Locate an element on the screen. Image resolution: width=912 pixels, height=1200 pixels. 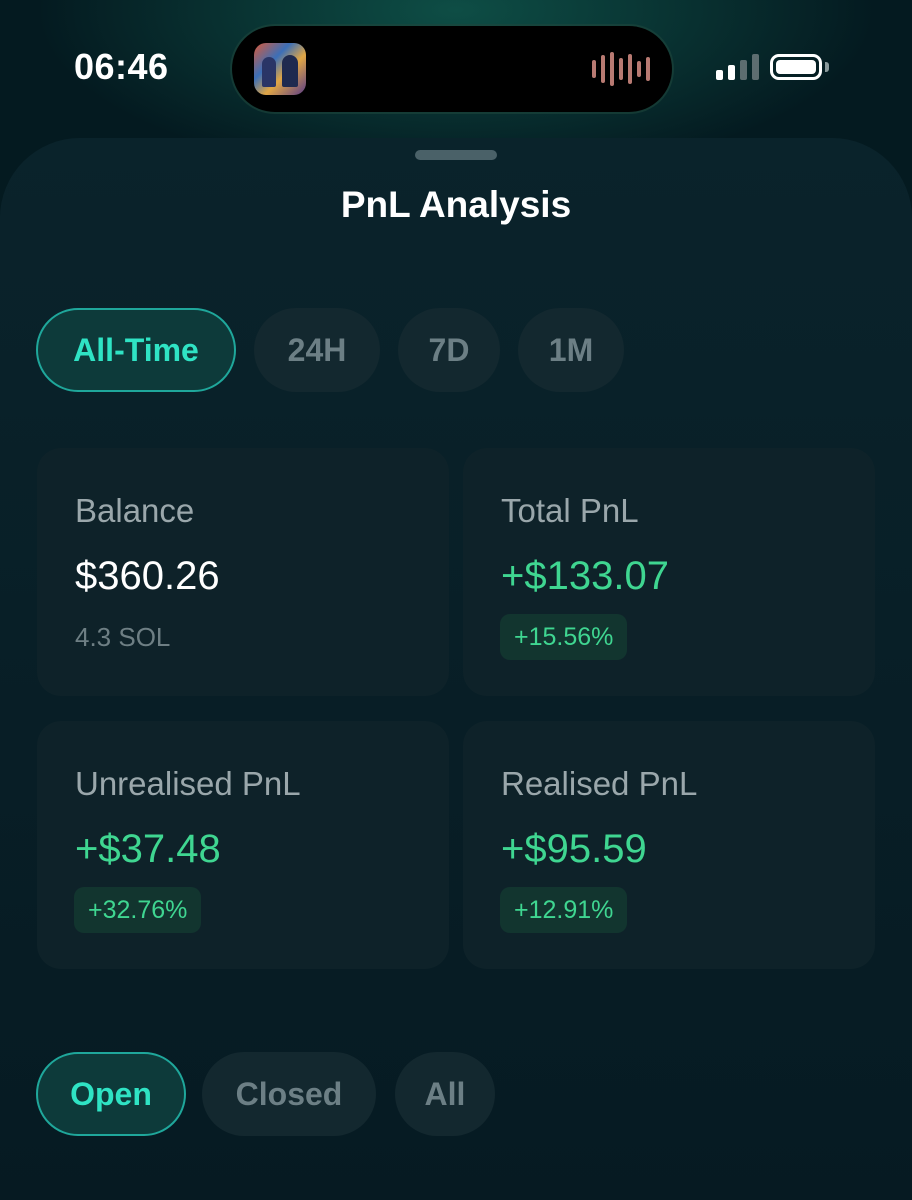
balance-label: Balance is located at coordinates (135, 510).